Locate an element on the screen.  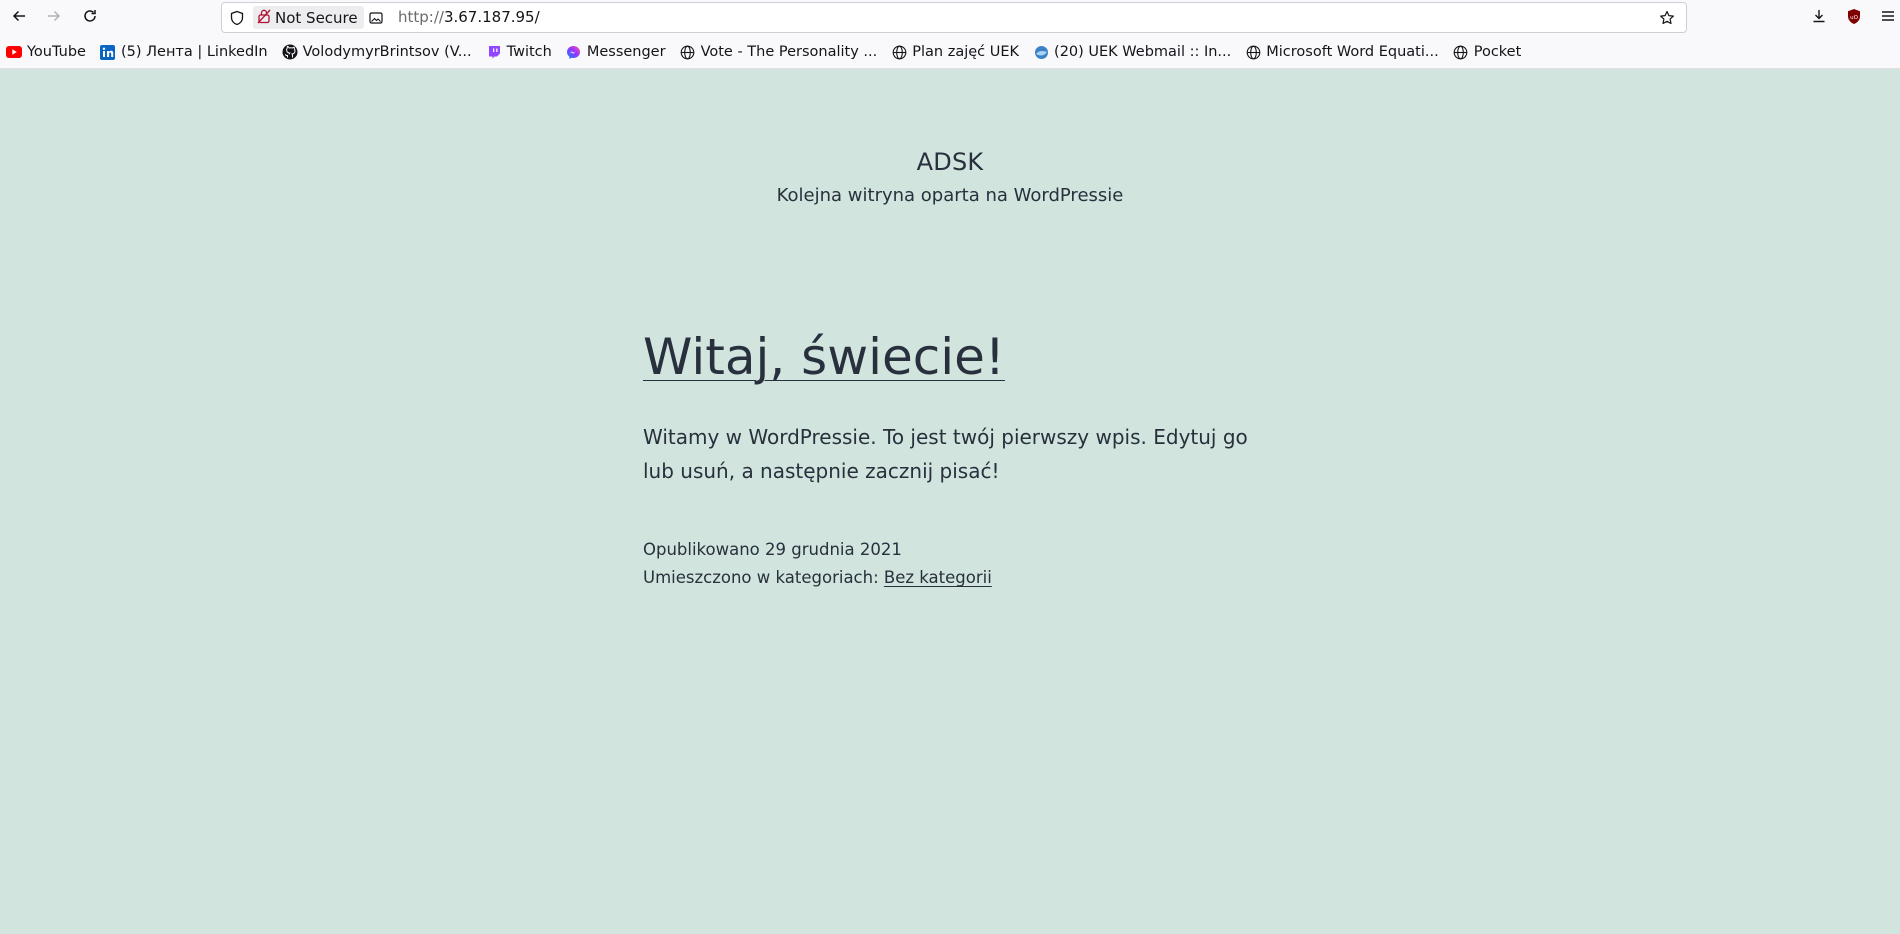
not-secure-label: Not Secure is located at coordinates (316, 17).